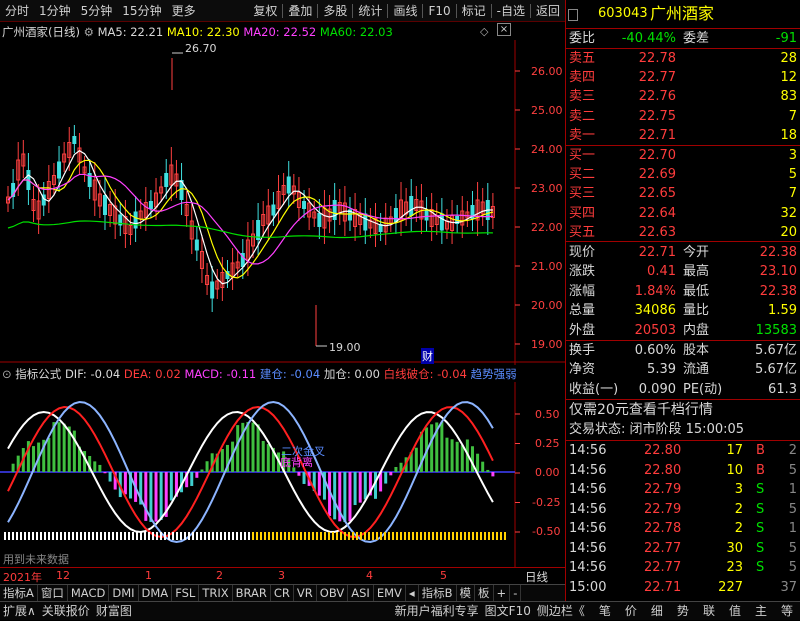 The width and height of the screenshot is (800, 621). What do you see at coordinates (709, 611) in the screenshot?
I see `tab-link: 联` at bounding box center [709, 611].